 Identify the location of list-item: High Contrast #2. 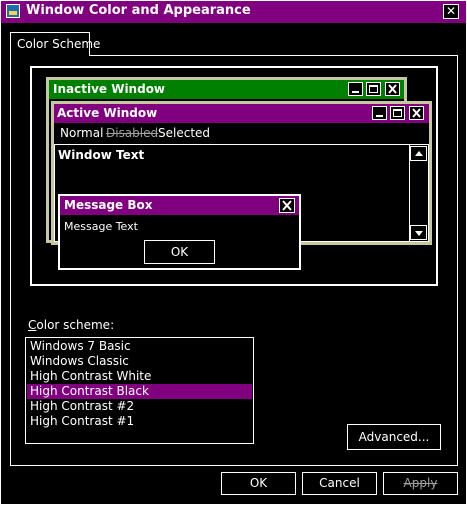
(139, 406).